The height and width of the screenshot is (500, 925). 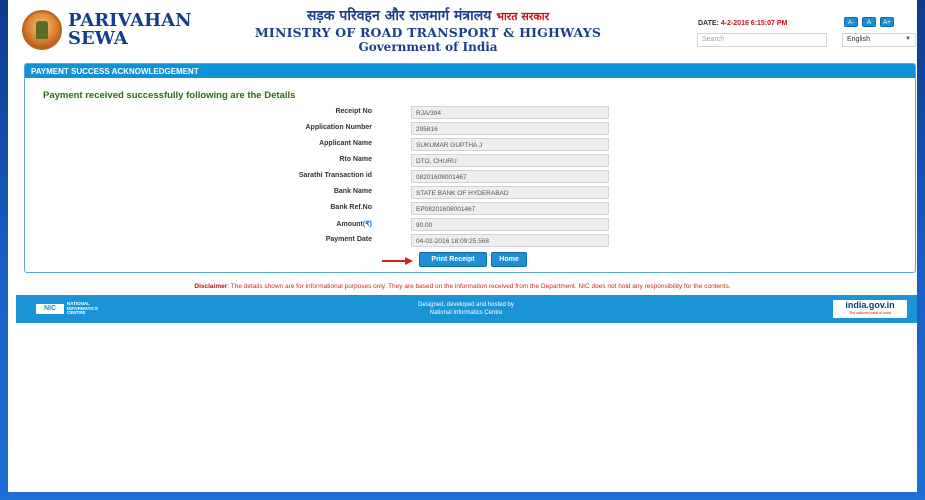 I want to click on field-label: Rto Name, so click(x=355, y=159).